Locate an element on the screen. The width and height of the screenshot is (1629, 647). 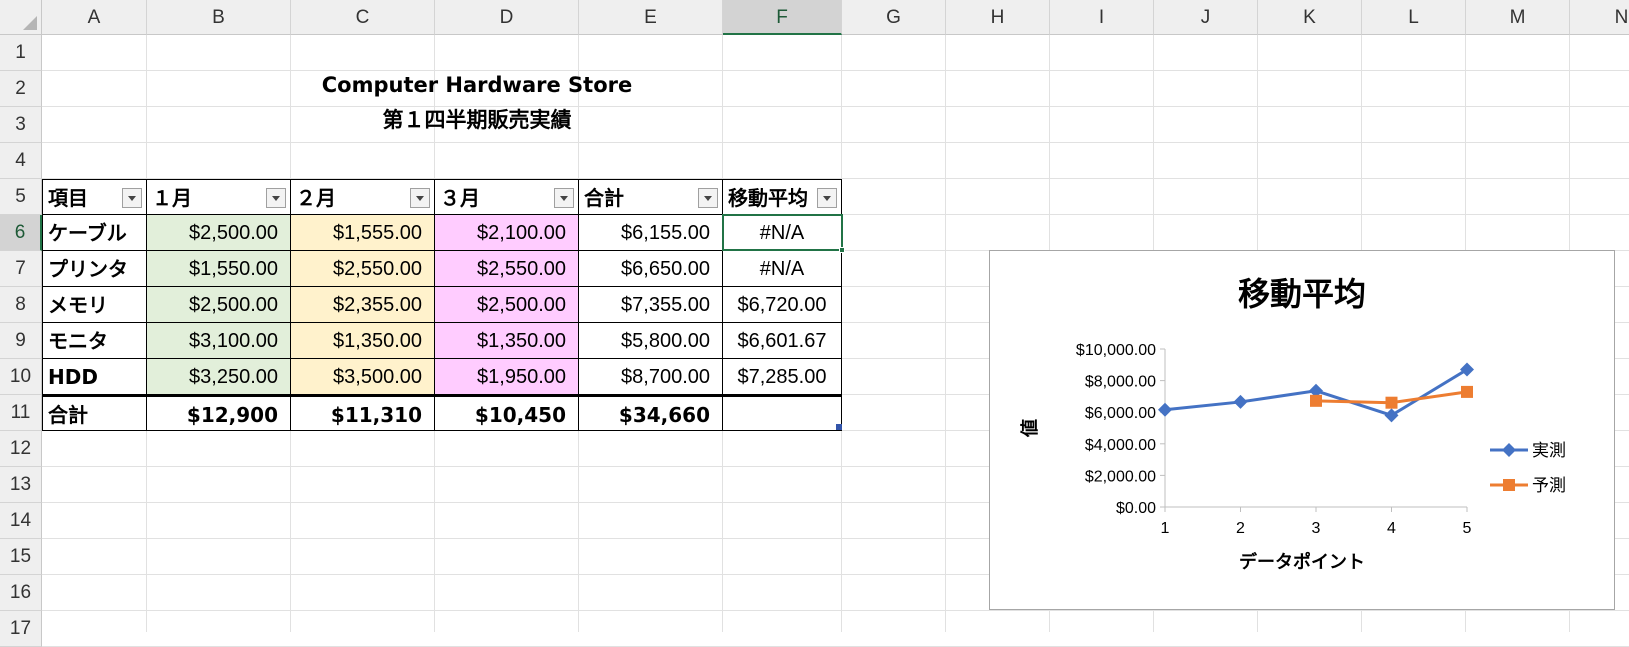
y-tick-label: $0.00 is located at coordinates (1136, 508).